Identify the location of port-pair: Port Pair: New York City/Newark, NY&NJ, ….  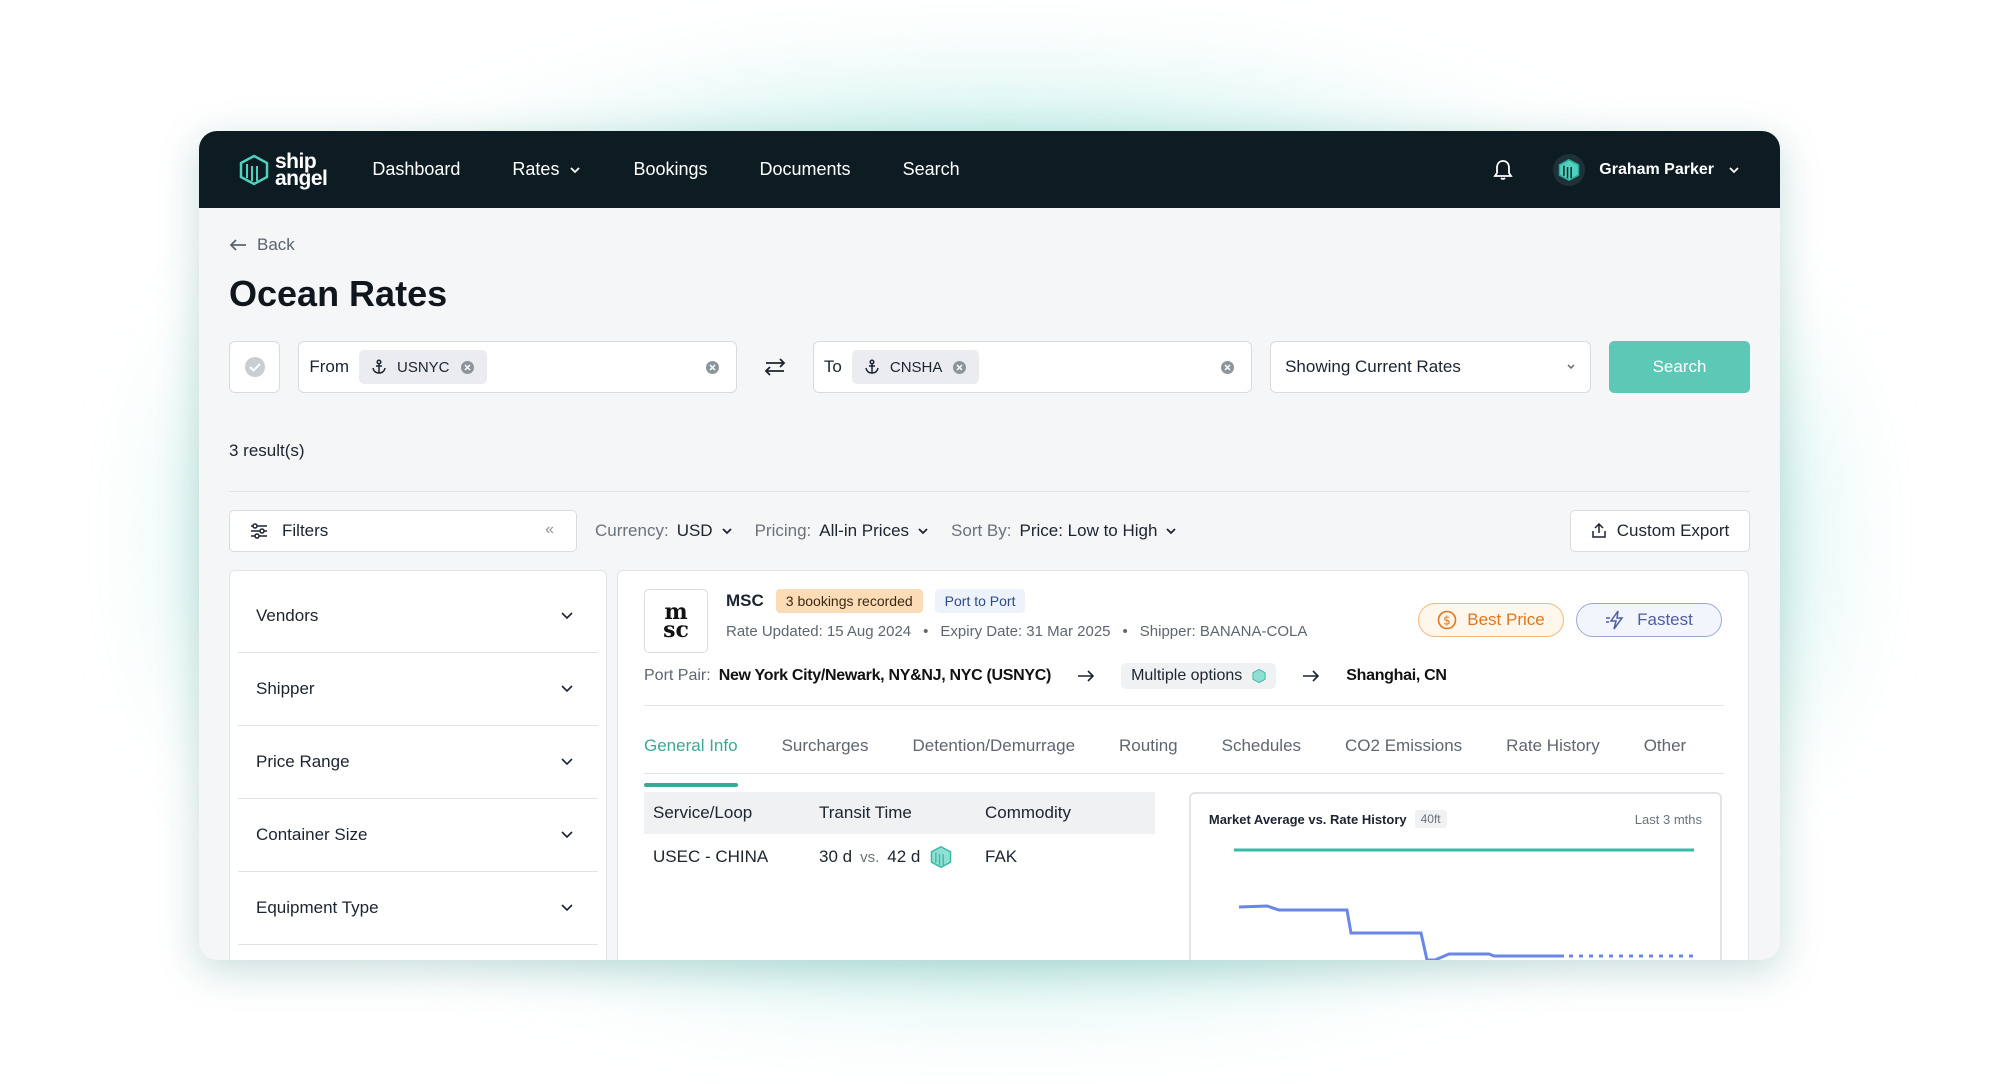
(1183, 676).